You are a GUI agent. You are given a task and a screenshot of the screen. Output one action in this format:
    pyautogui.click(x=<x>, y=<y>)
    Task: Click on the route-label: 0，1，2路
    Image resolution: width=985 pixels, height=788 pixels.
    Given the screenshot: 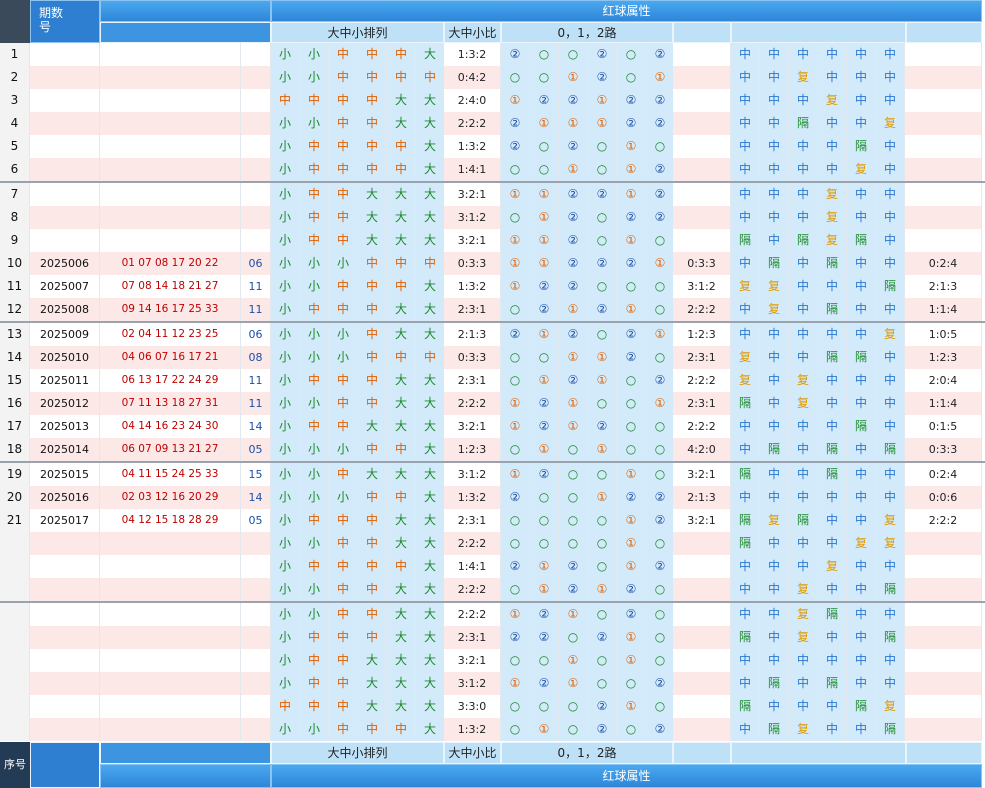 What is the action you would take?
    pyautogui.click(x=587, y=33)
    